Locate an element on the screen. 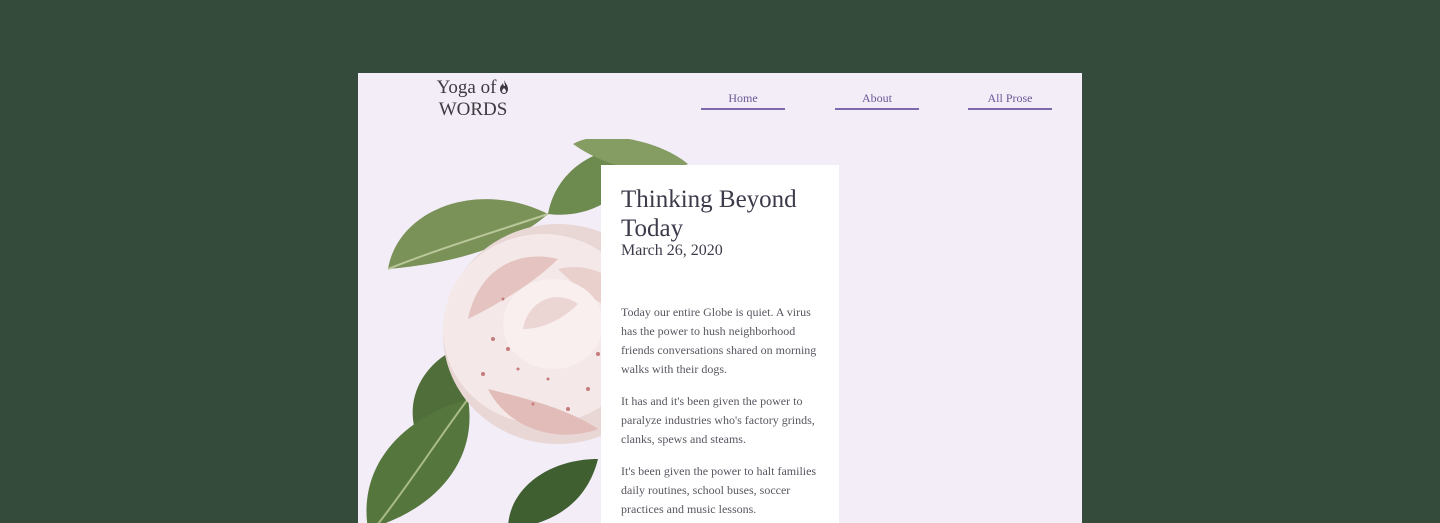  logo-text-bottom: WORDS is located at coordinates (473, 109).